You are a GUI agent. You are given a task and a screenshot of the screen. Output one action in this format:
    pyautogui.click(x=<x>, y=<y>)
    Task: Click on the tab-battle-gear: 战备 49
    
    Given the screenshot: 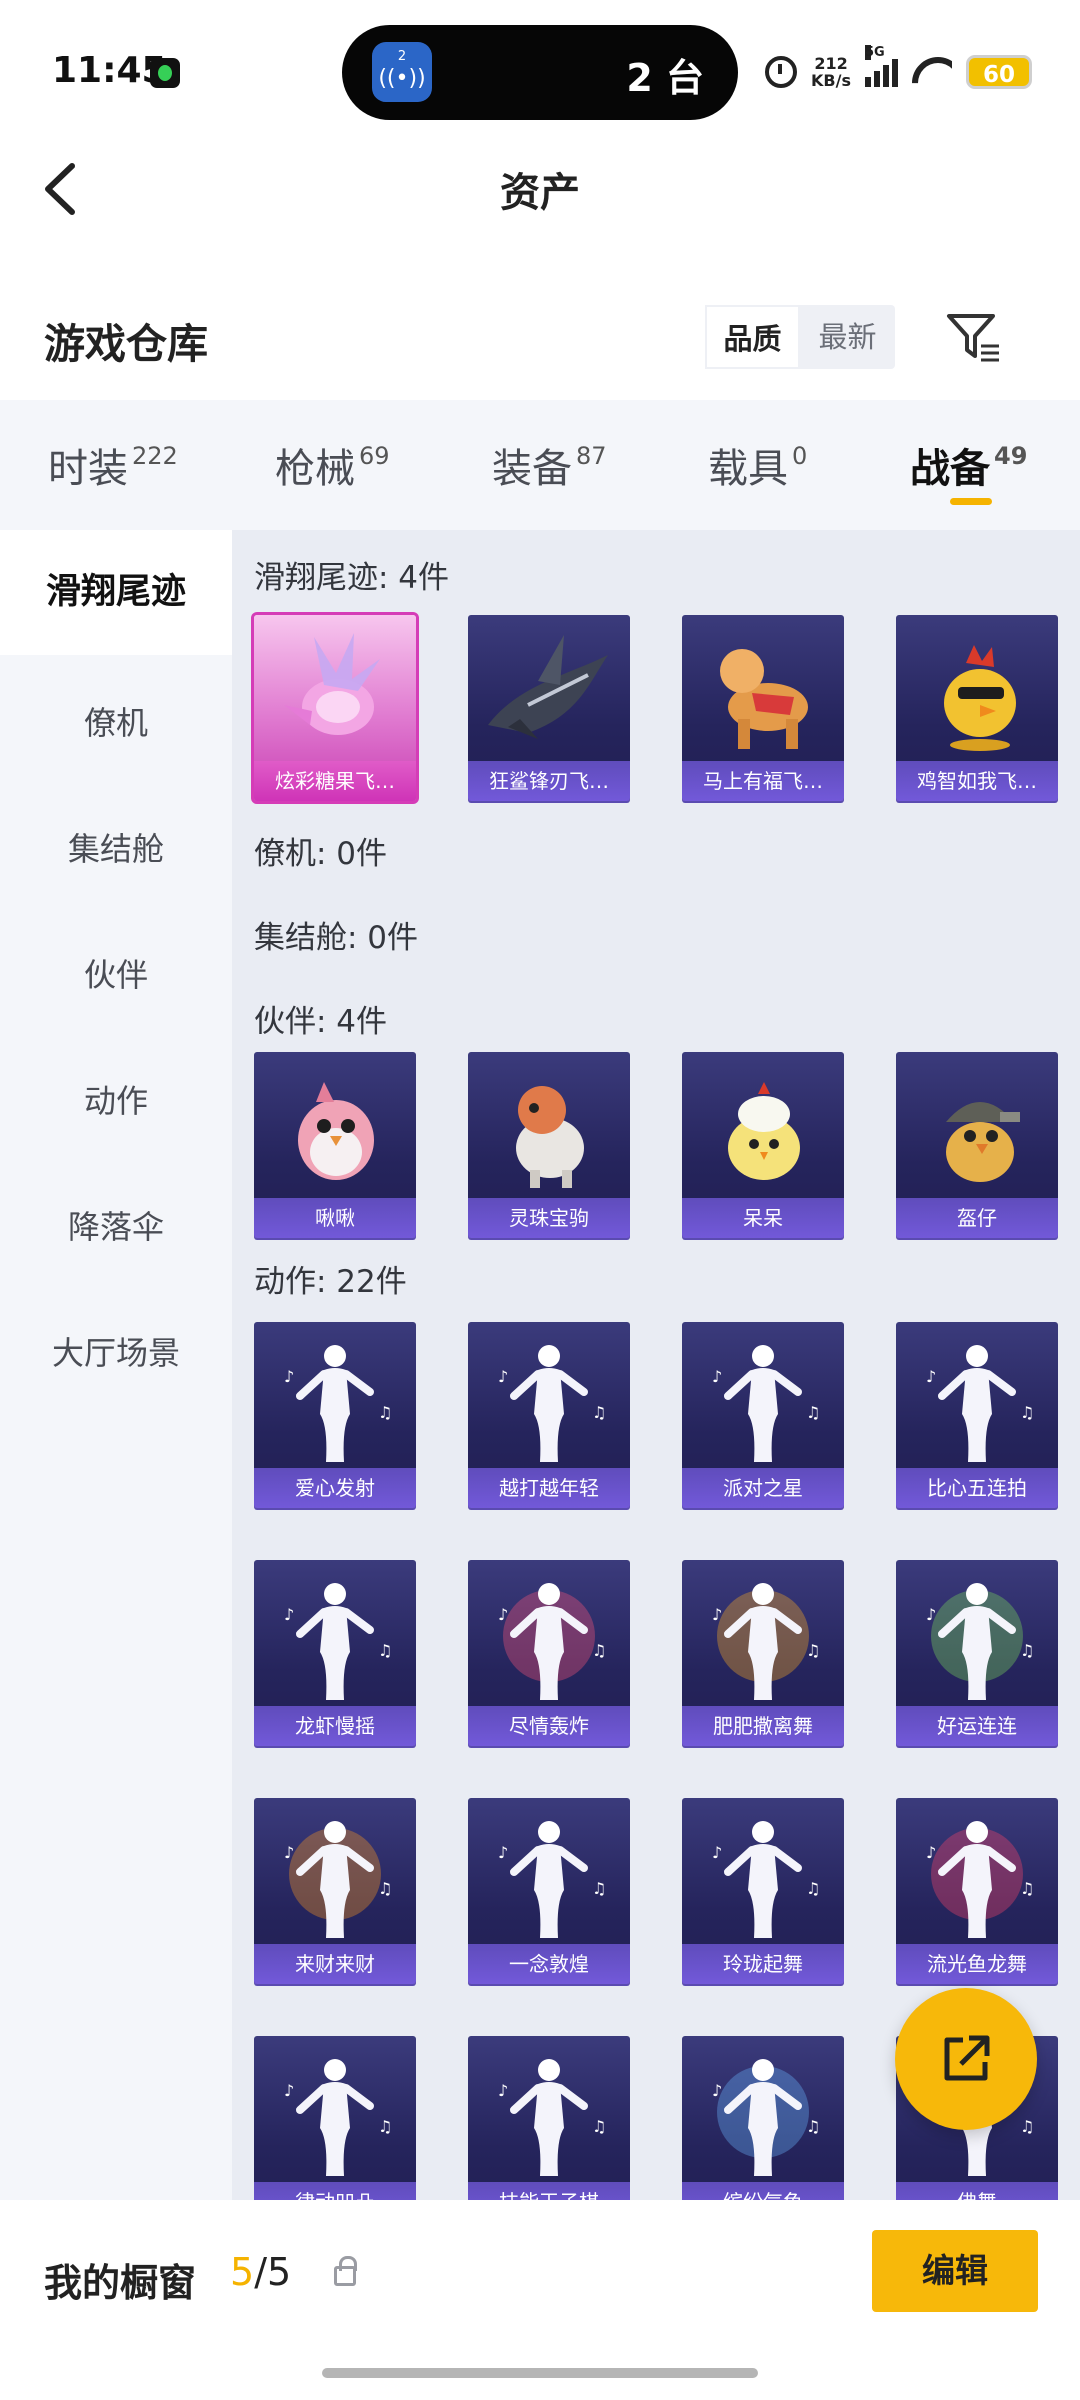 What is the action you would take?
    pyautogui.click(x=968, y=465)
    